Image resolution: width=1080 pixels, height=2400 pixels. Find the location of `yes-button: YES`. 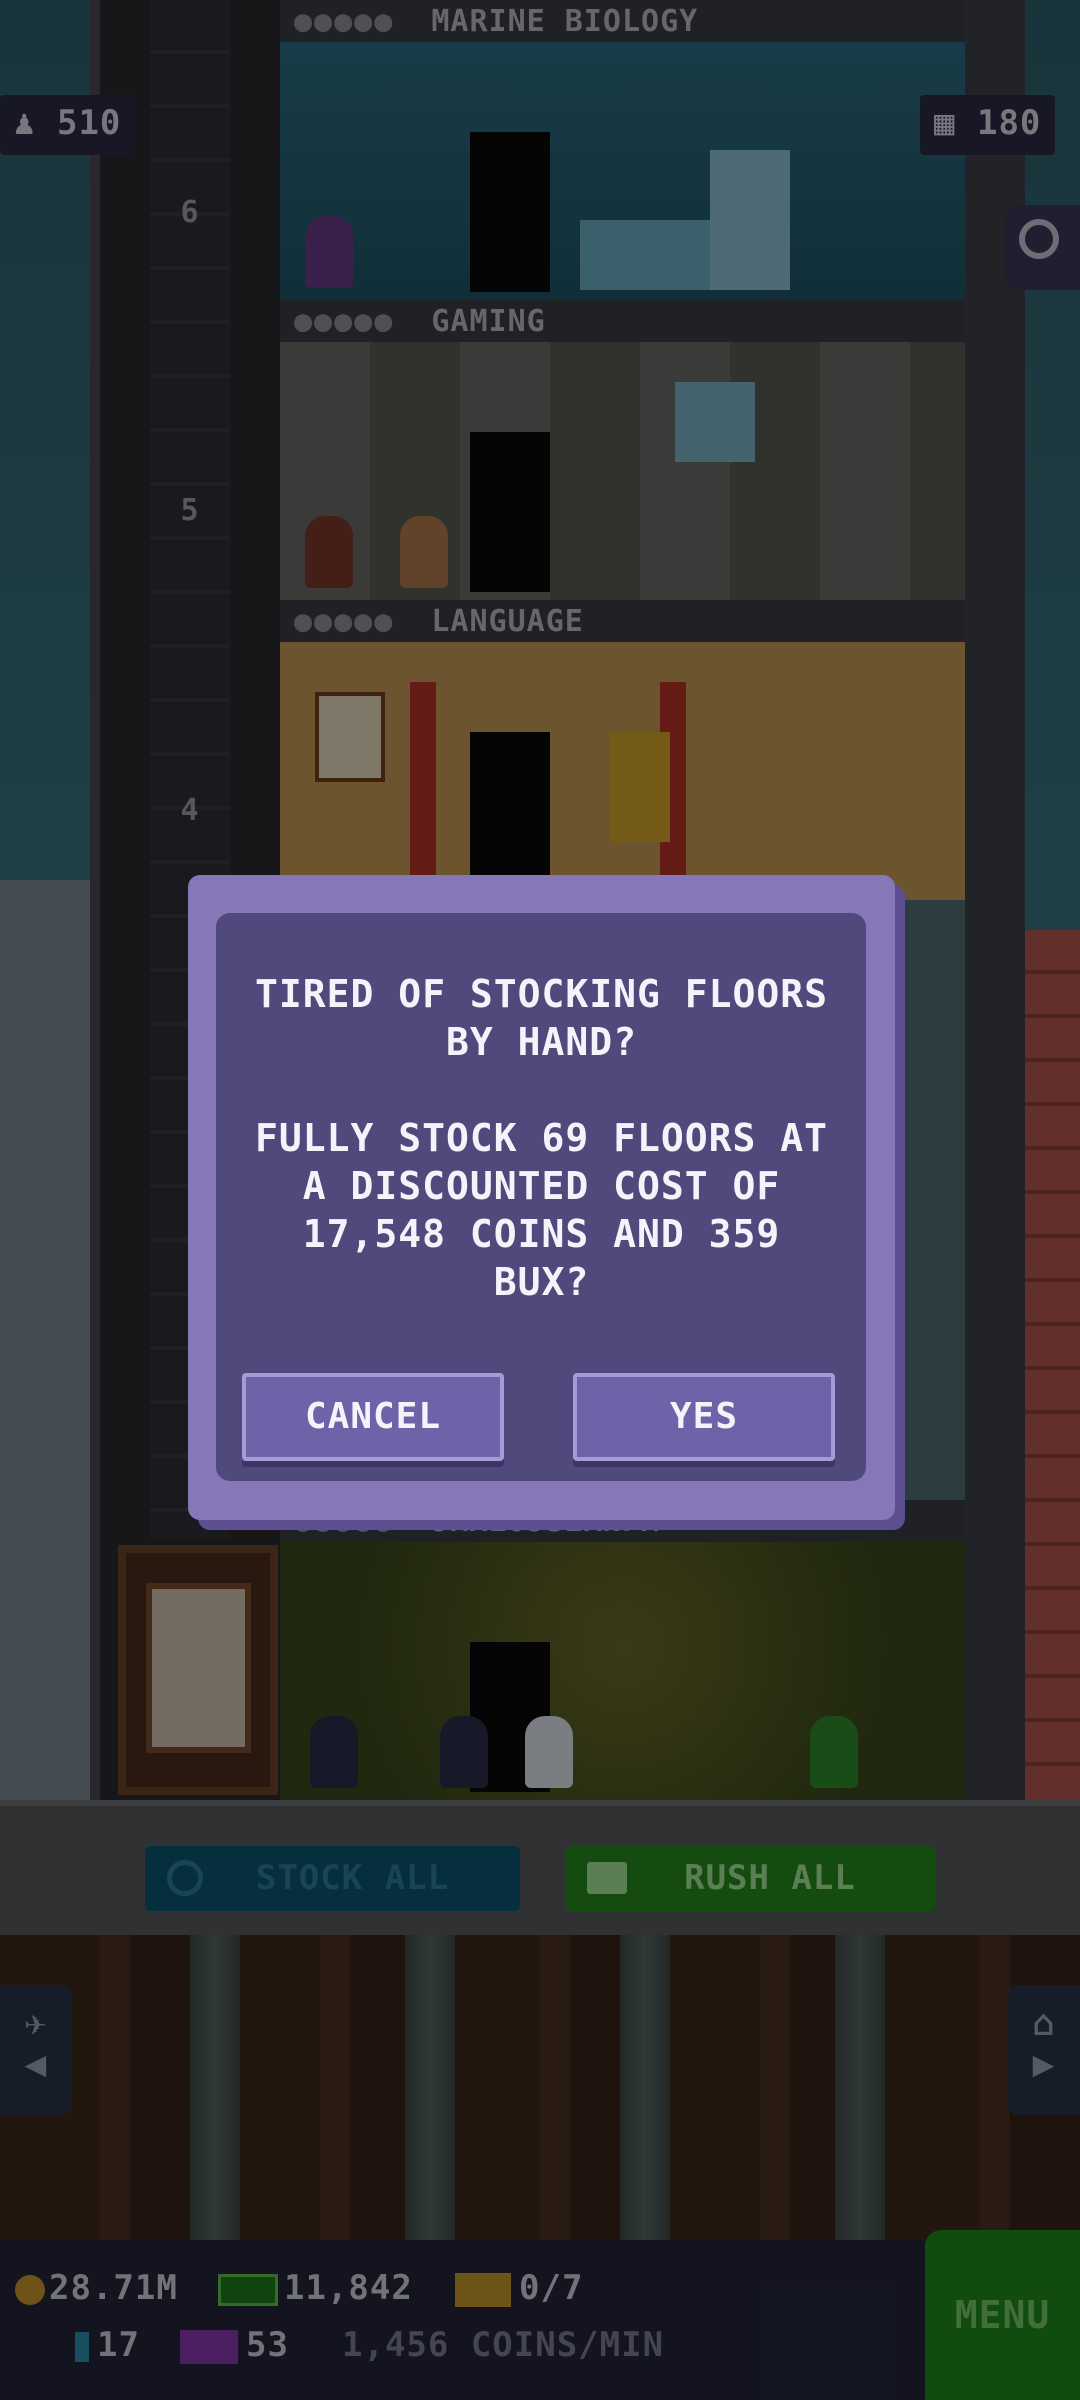

yes-button: YES is located at coordinates (704, 1417).